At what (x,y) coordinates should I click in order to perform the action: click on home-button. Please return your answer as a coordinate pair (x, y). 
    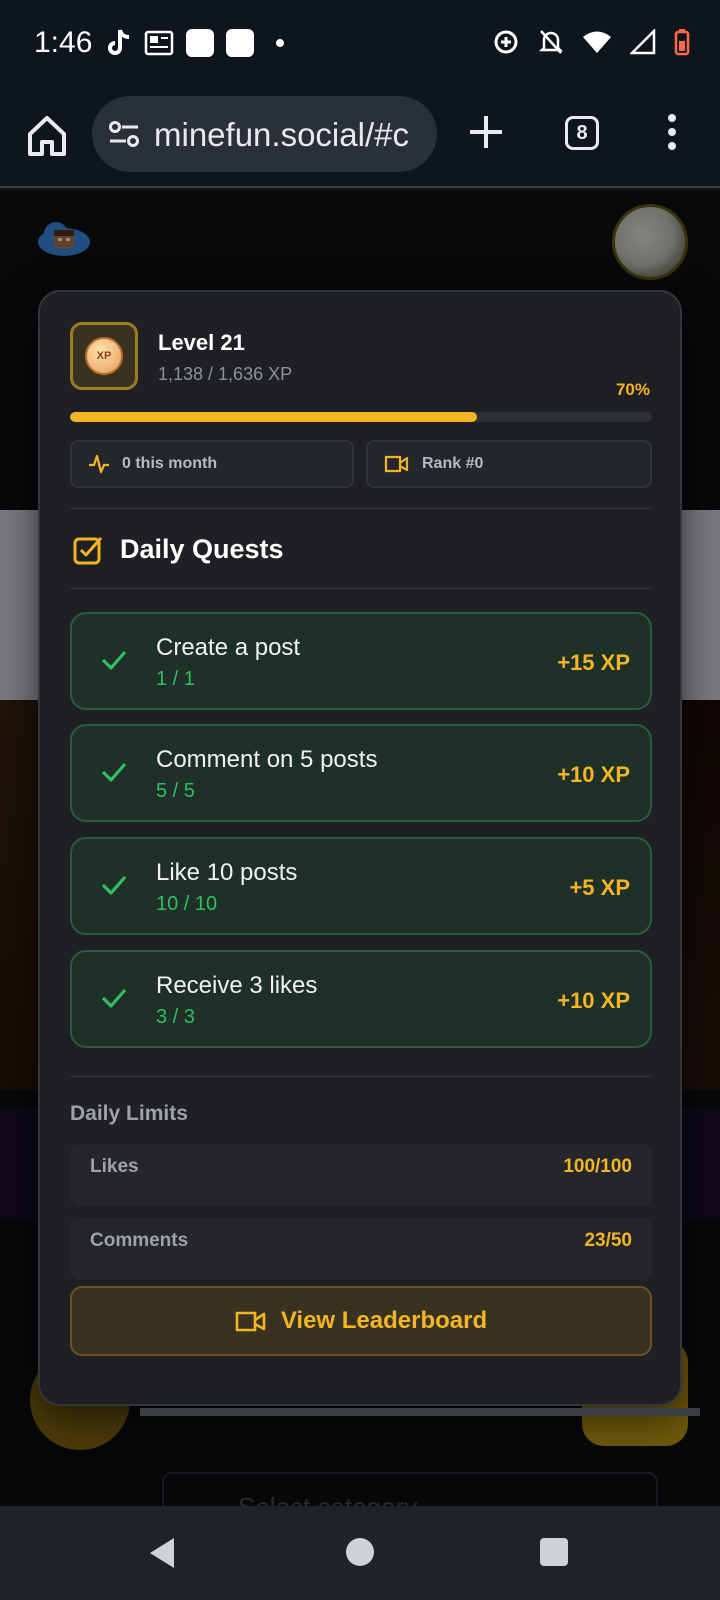
    Looking at the image, I should click on (360, 1552).